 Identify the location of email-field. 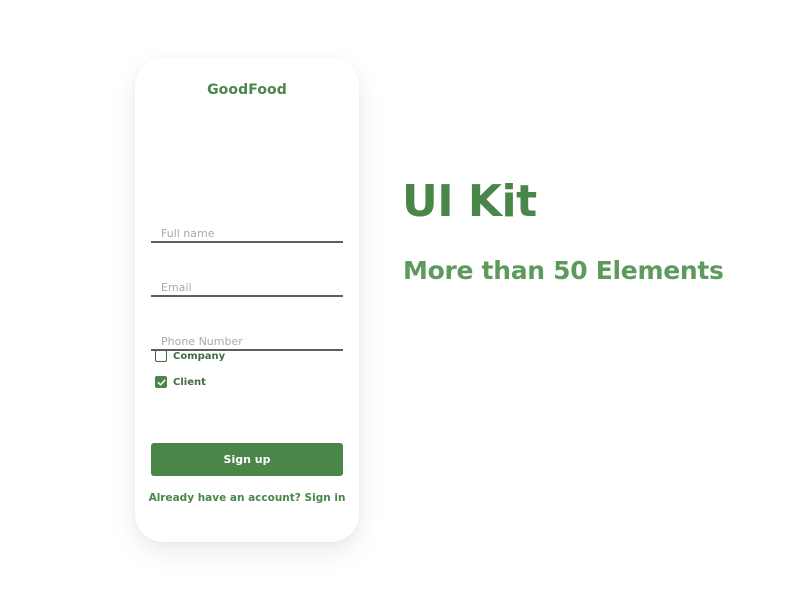
(247, 283).